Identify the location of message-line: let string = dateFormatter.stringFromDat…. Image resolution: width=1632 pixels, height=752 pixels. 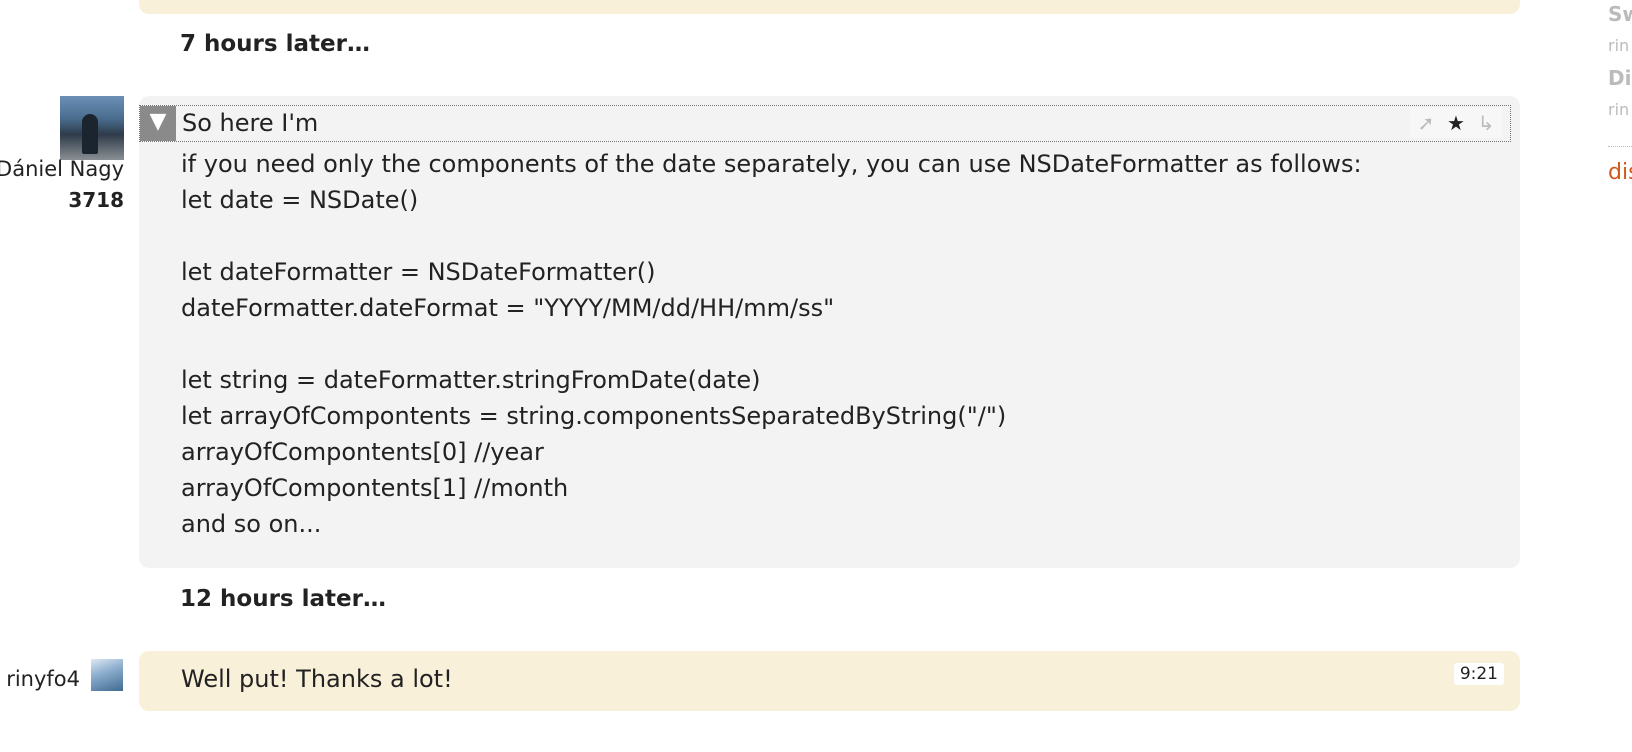
(471, 380).